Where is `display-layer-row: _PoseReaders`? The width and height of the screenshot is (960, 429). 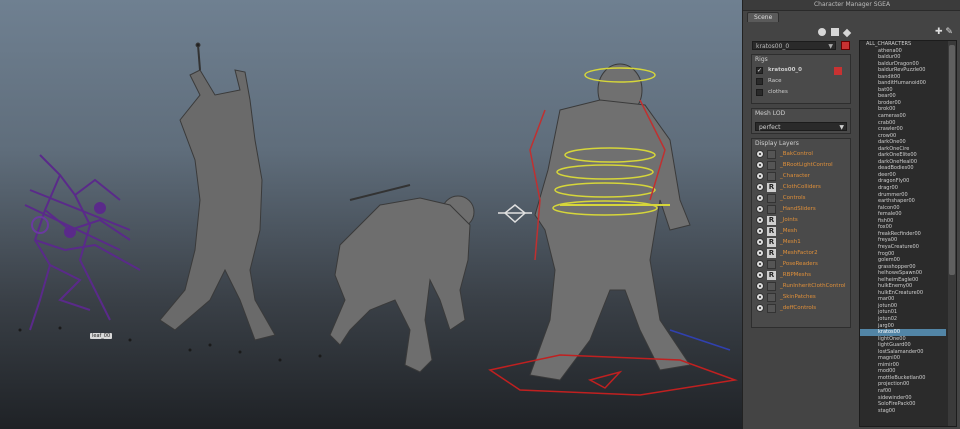 display-layer-row: _PoseReaders is located at coordinates (801, 264).